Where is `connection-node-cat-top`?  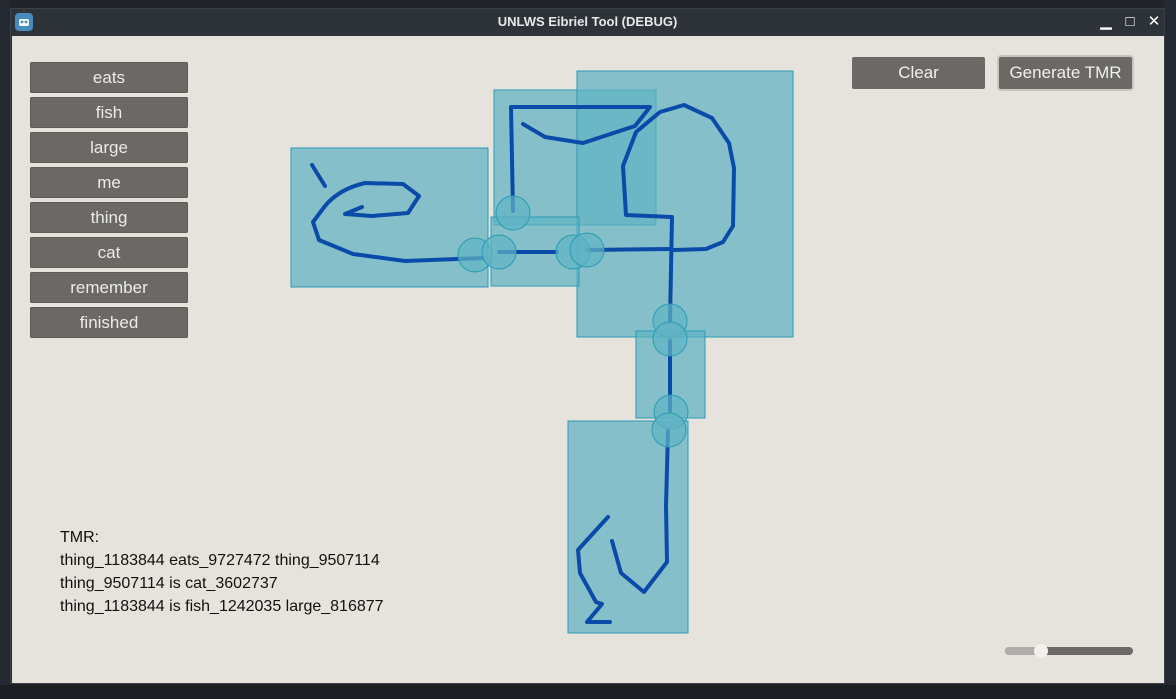 connection-node-cat-top is located at coordinates (669, 430).